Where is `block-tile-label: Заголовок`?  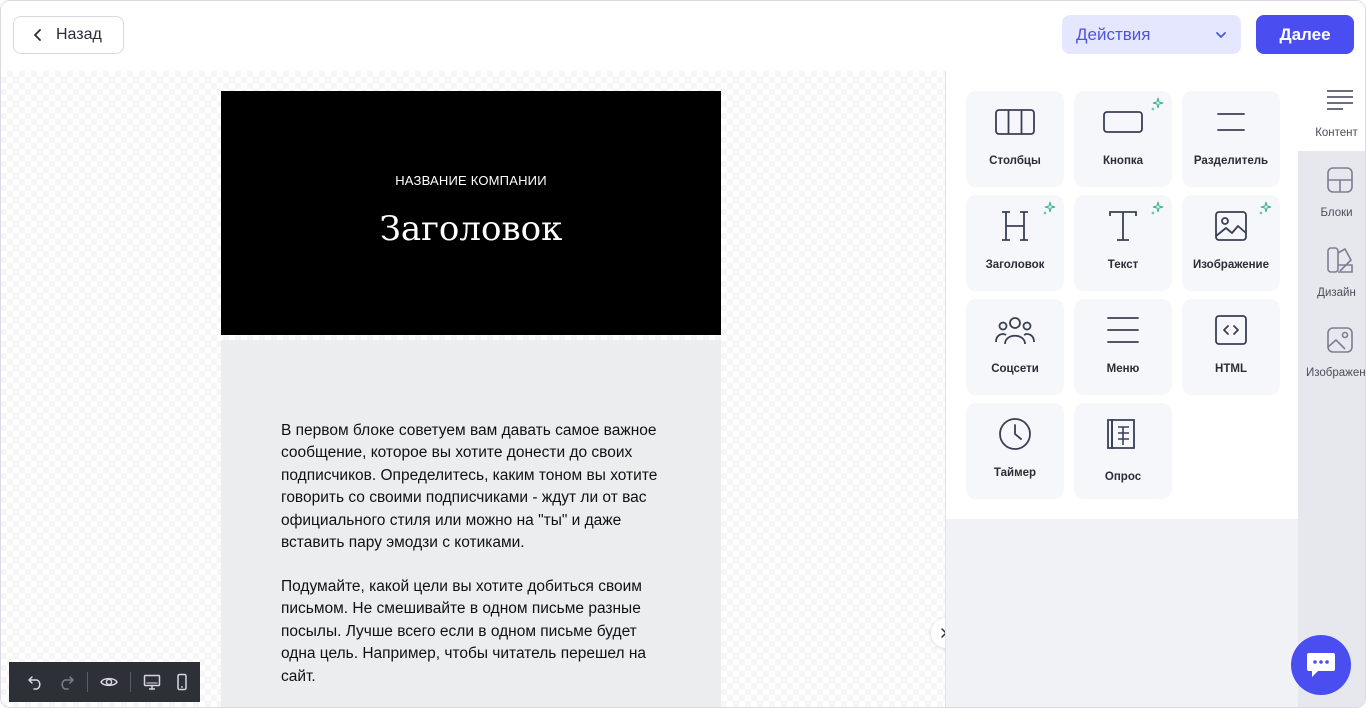 block-tile-label: Заголовок is located at coordinates (1015, 265).